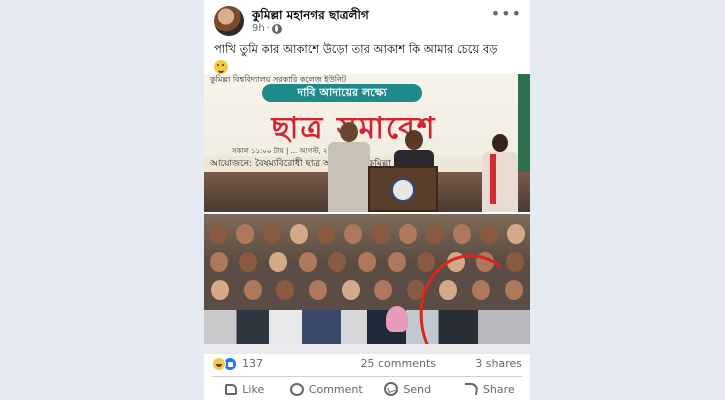  I want to click on comments-count: 25 comments, so click(399, 363).